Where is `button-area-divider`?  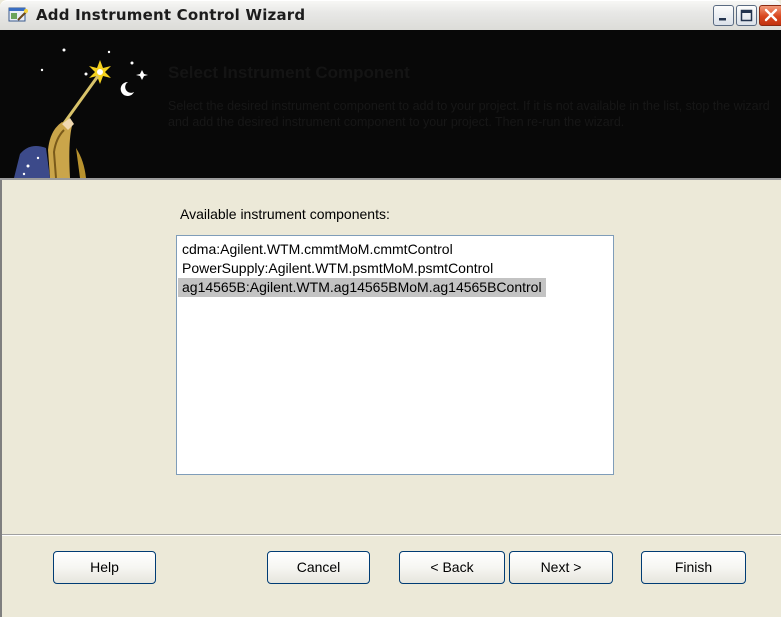 button-area-divider is located at coordinates (391, 535).